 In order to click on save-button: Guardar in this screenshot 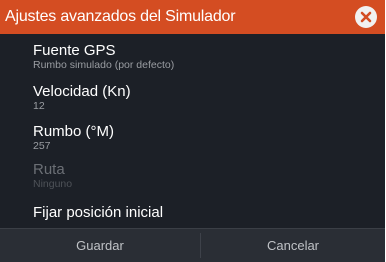, I will do `click(100, 245)`.